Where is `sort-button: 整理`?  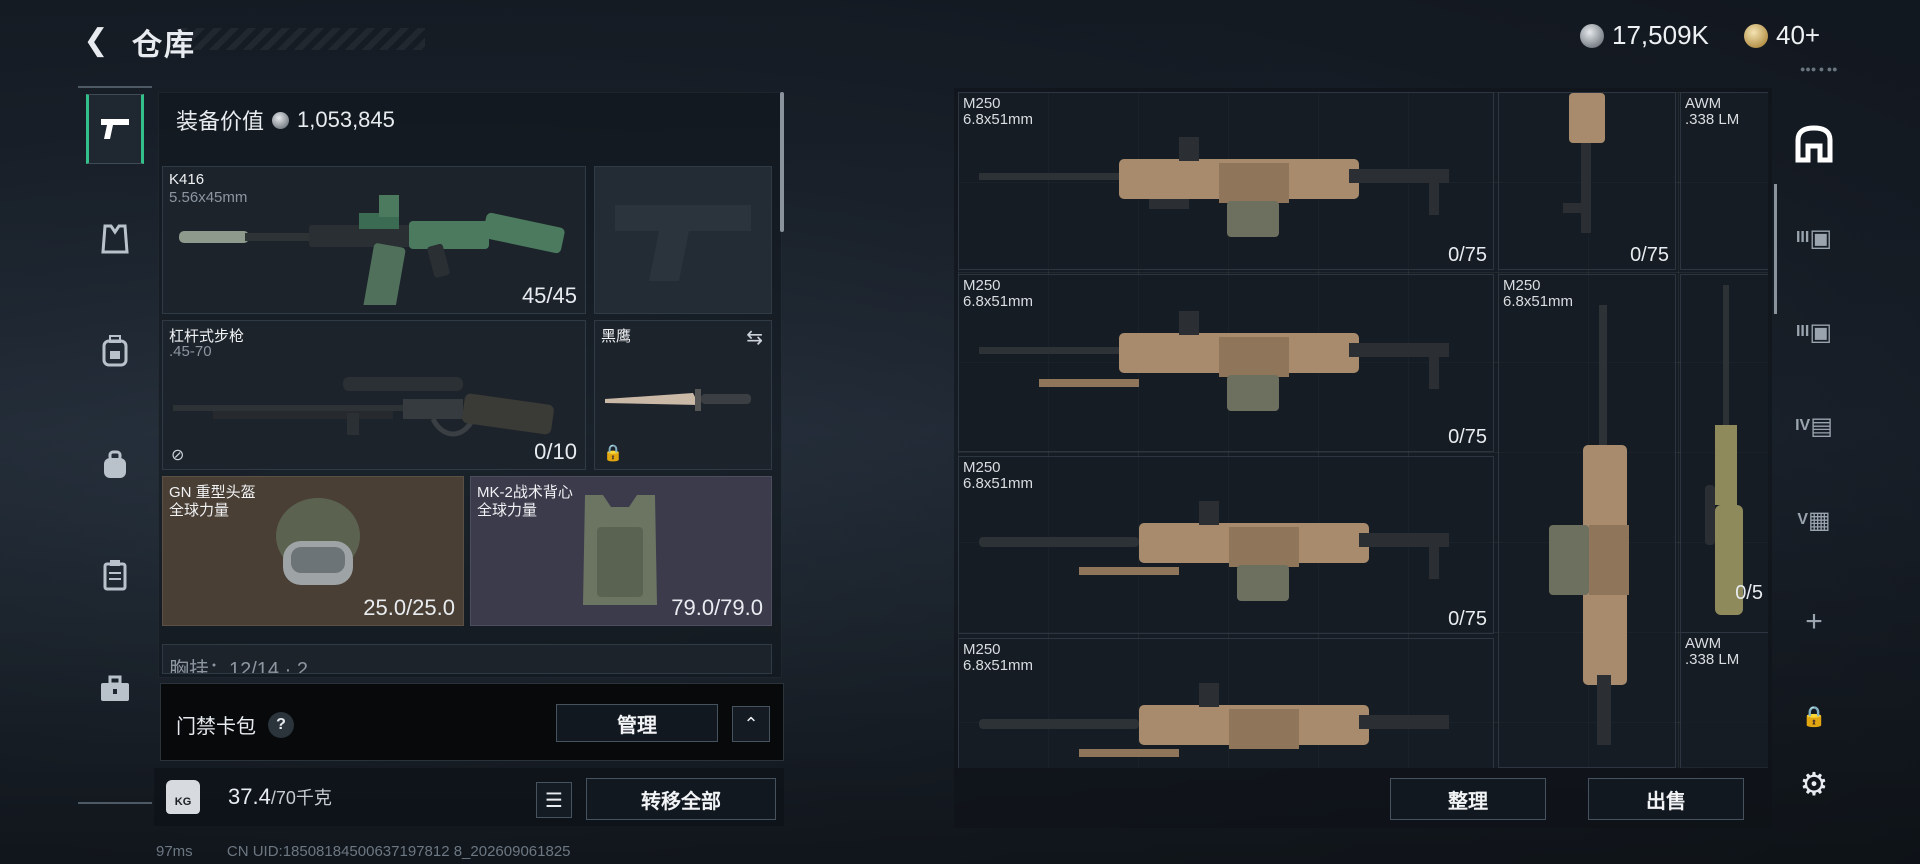
sort-button: 整理 is located at coordinates (1468, 799).